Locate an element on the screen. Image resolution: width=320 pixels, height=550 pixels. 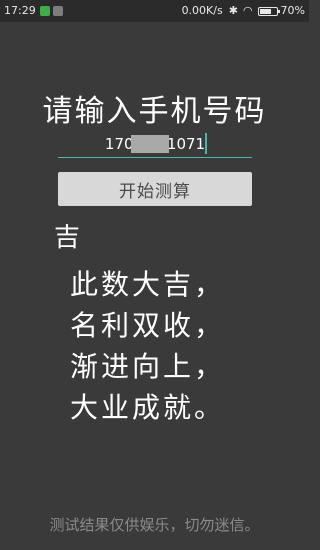
poem-line: 此数大吉， is located at coordinates (148, 284).